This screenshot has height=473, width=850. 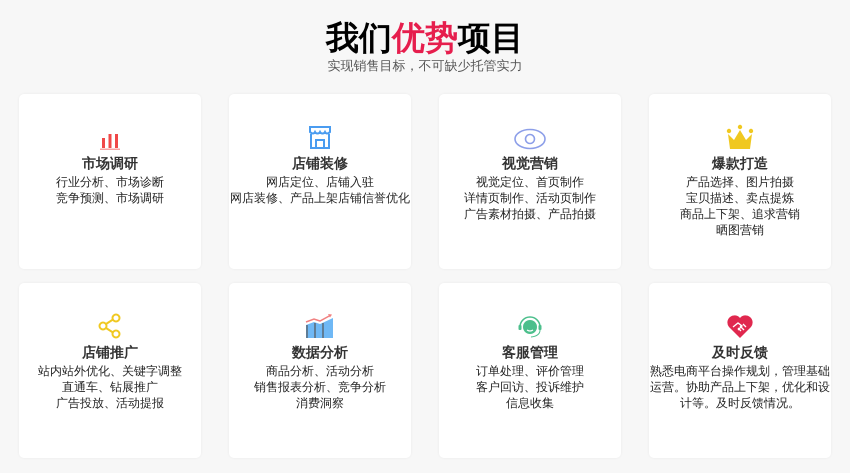 I want to click on card-title: 视觉营销, so click(x=530, y=163).